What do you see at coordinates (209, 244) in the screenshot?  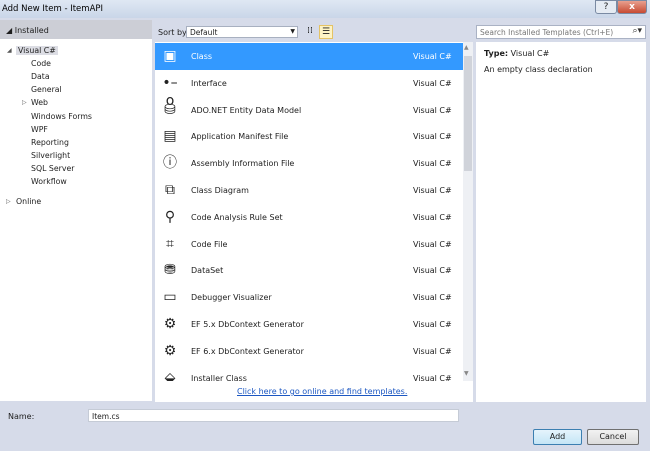 I see `template-name: Code File` at bounding box center [209, 244].